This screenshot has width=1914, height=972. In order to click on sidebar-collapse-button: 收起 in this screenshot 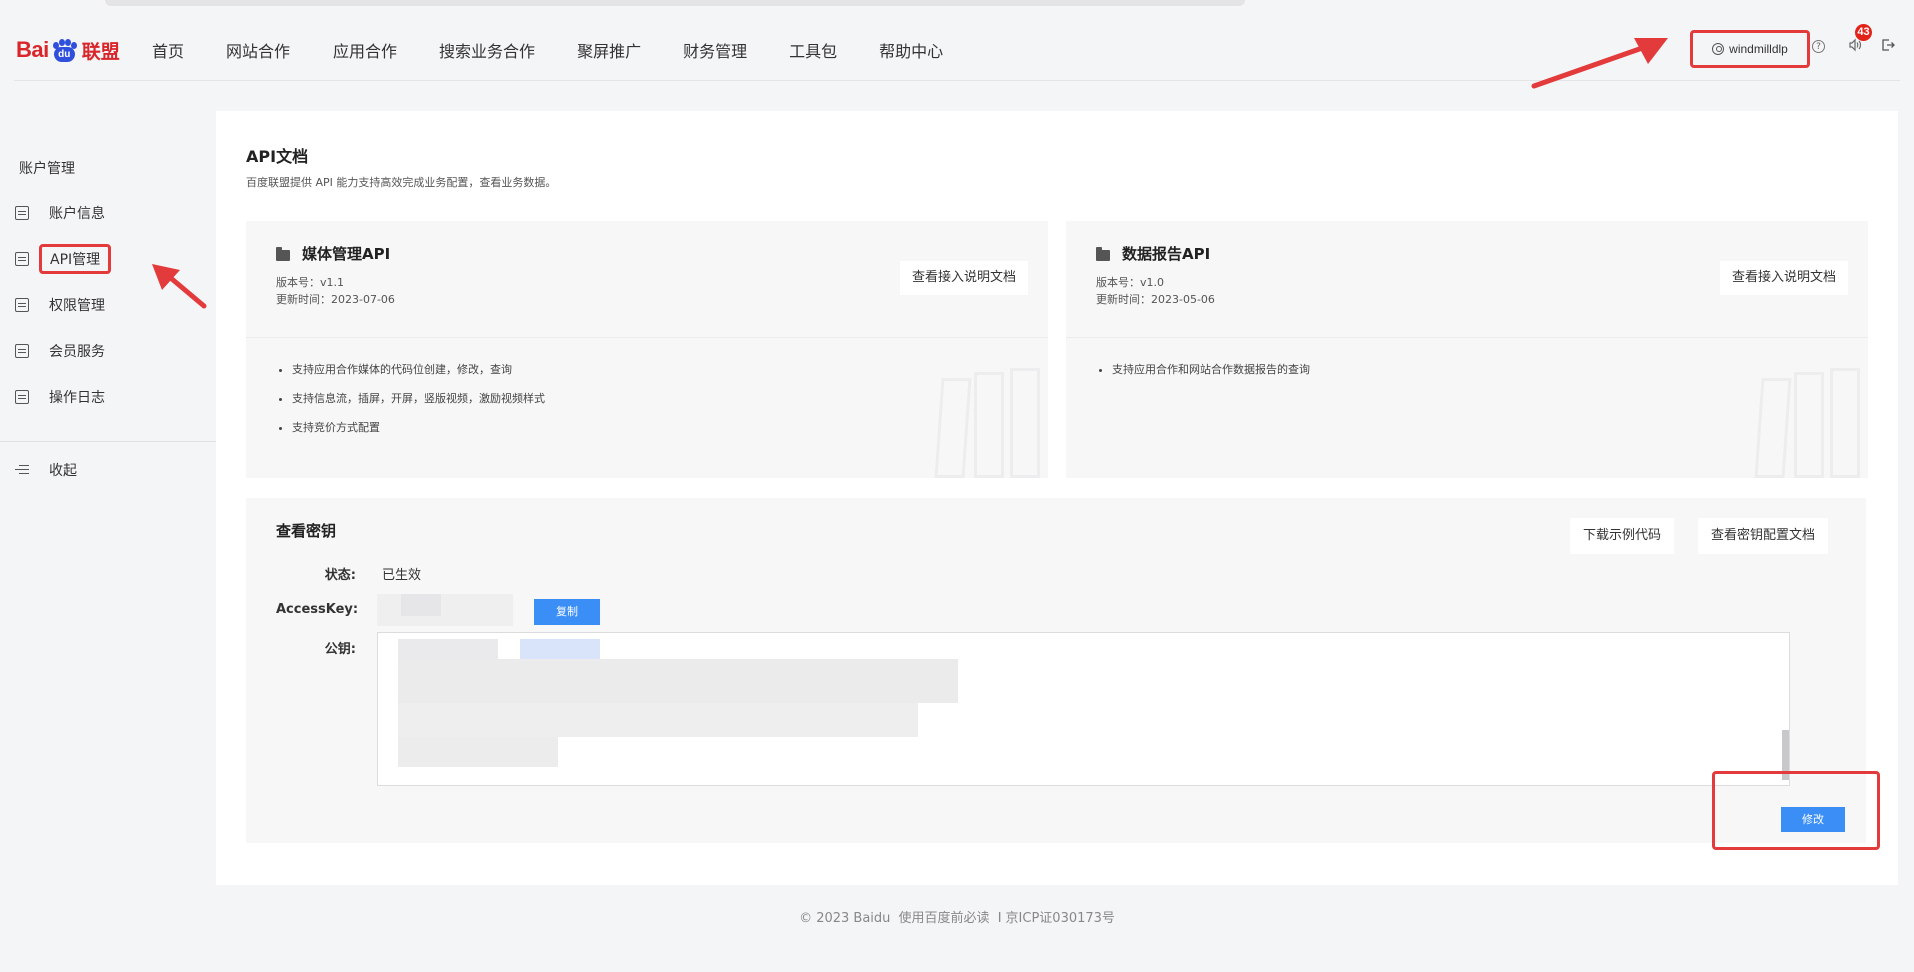, I will do `click(46, 470)`.